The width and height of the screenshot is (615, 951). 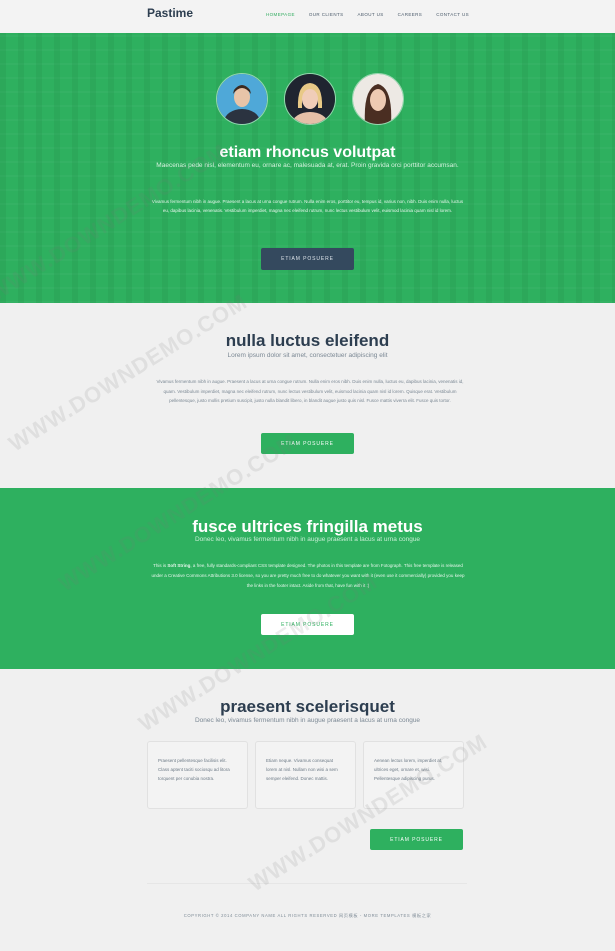 What do you see at coordinates (307, 624) in the screenshot?
I see `feature-cta-button: ETIAM POSUERE` at bounding box center [307, 624].